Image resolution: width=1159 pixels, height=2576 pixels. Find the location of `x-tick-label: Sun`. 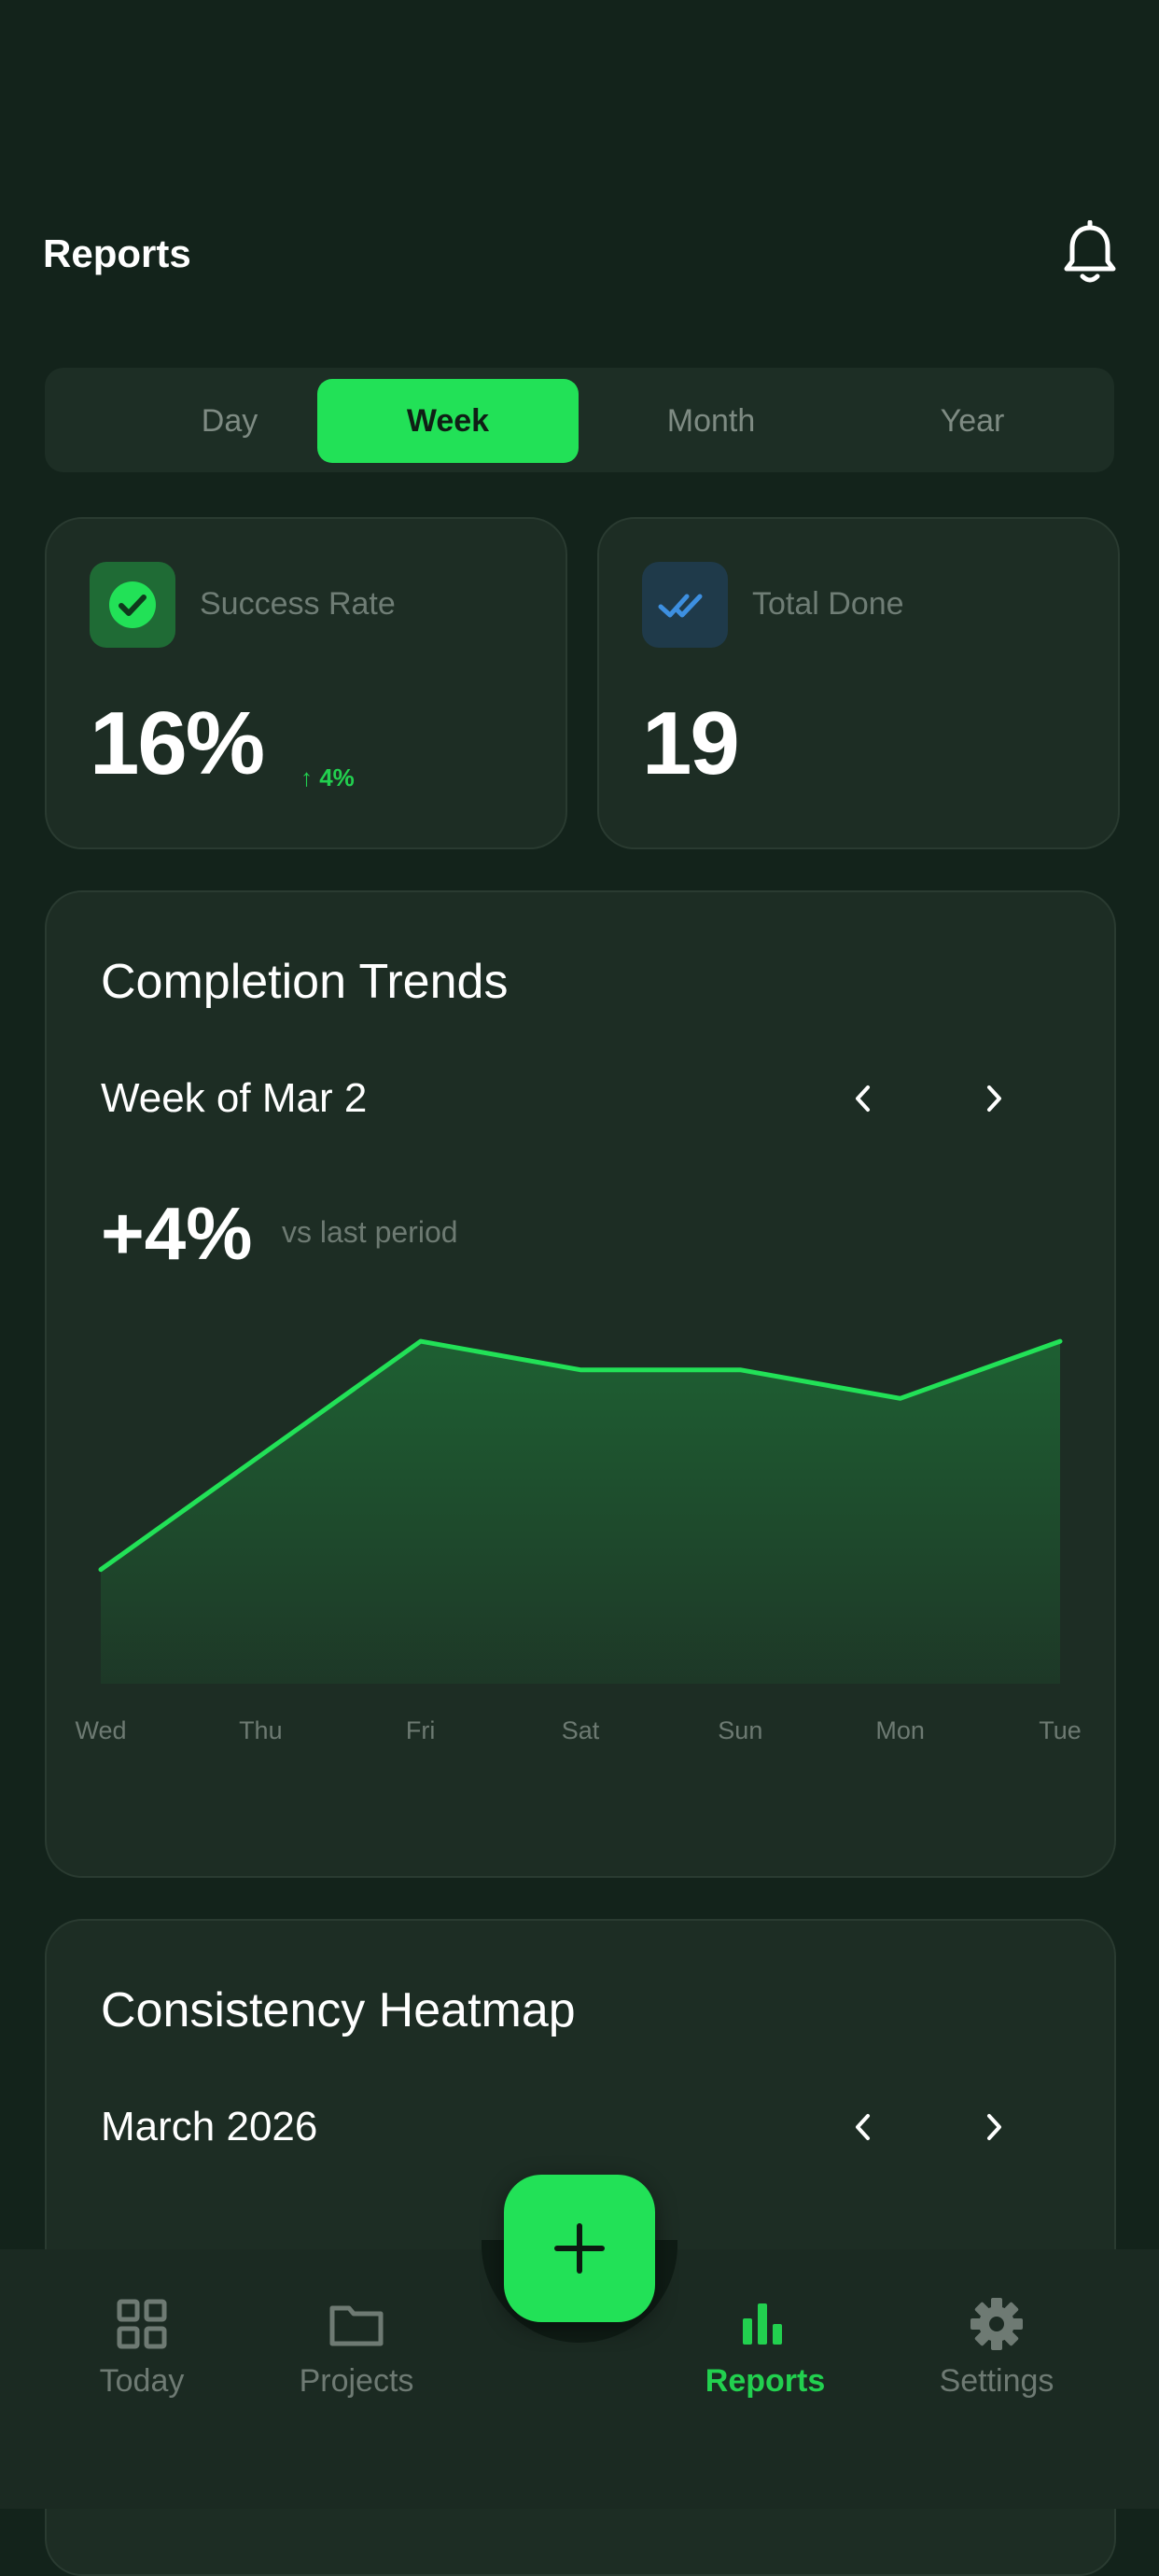

x-tick-label: Sun is located at coordinates (740, 1730).